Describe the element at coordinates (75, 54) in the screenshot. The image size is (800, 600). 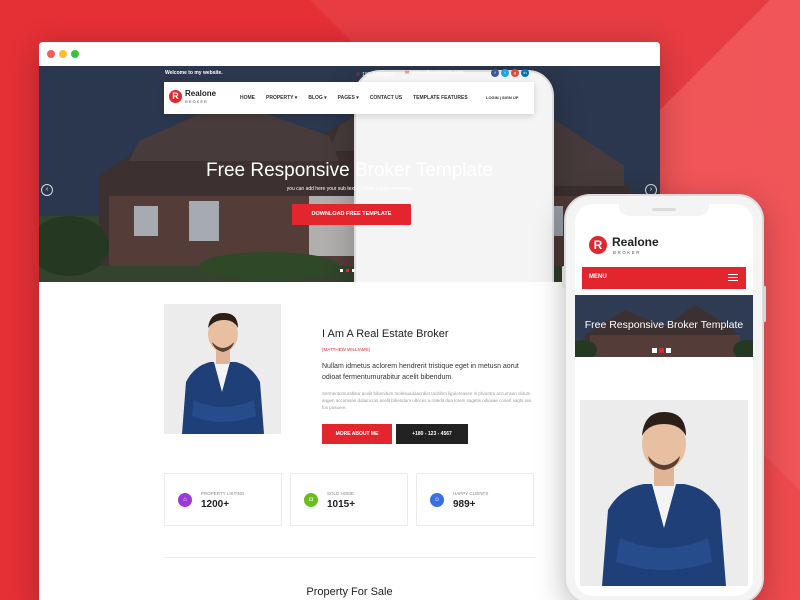
I see `maximize-window-icon` at that location.